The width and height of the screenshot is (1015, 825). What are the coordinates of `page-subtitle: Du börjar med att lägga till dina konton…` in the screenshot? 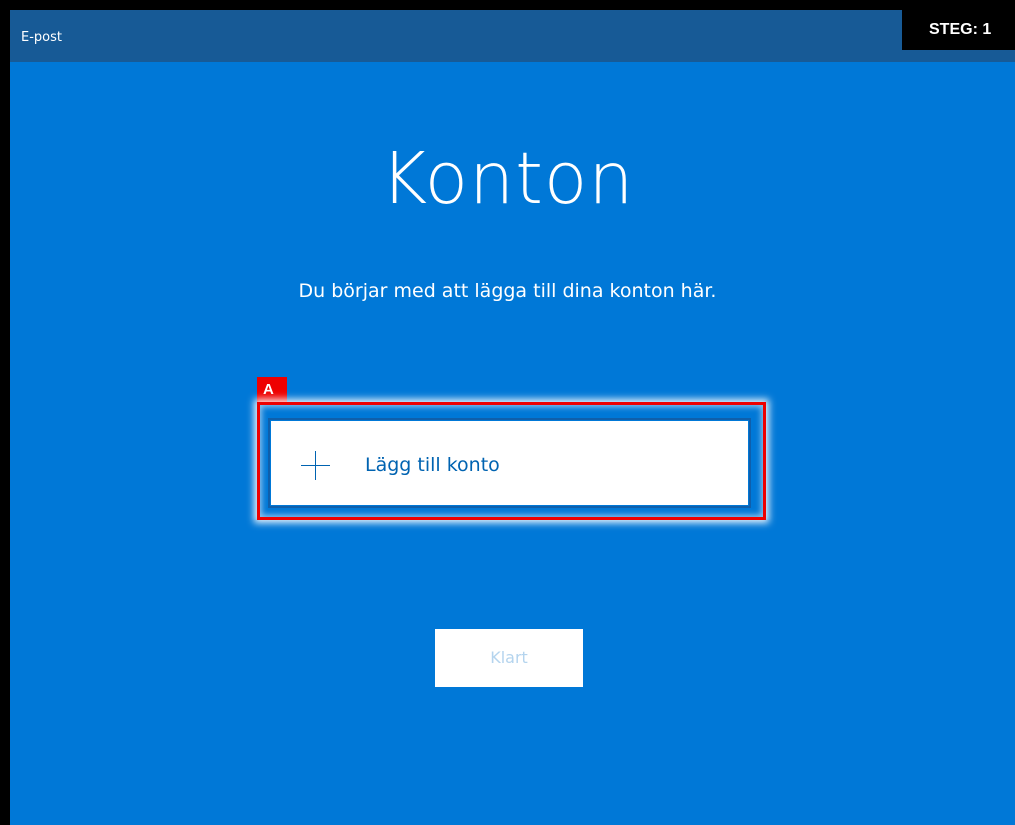 It's located at (507, 291).